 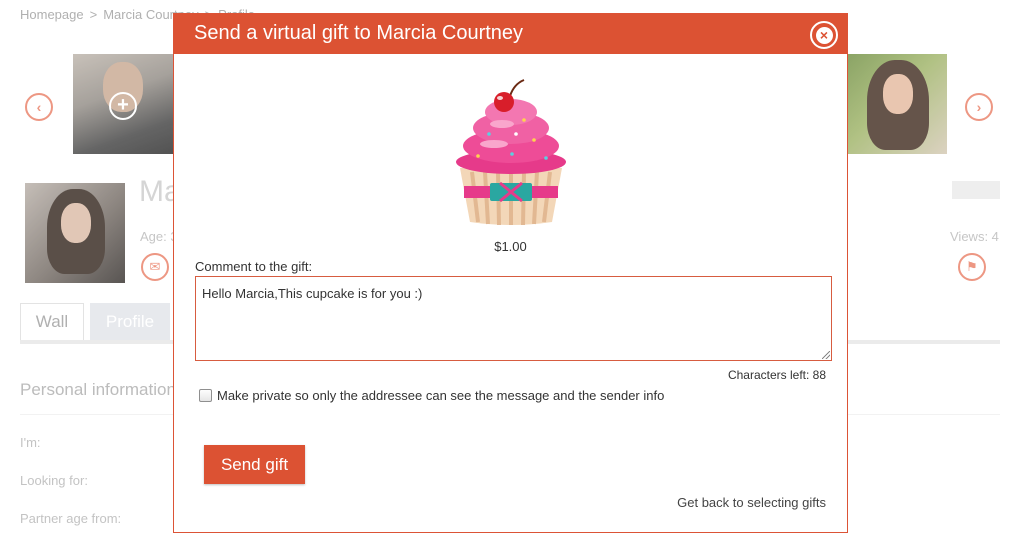 What do you see at coordinates (205, 395) in the screenshot?
I see `private-checkbox` at bounding box center [205, 395].